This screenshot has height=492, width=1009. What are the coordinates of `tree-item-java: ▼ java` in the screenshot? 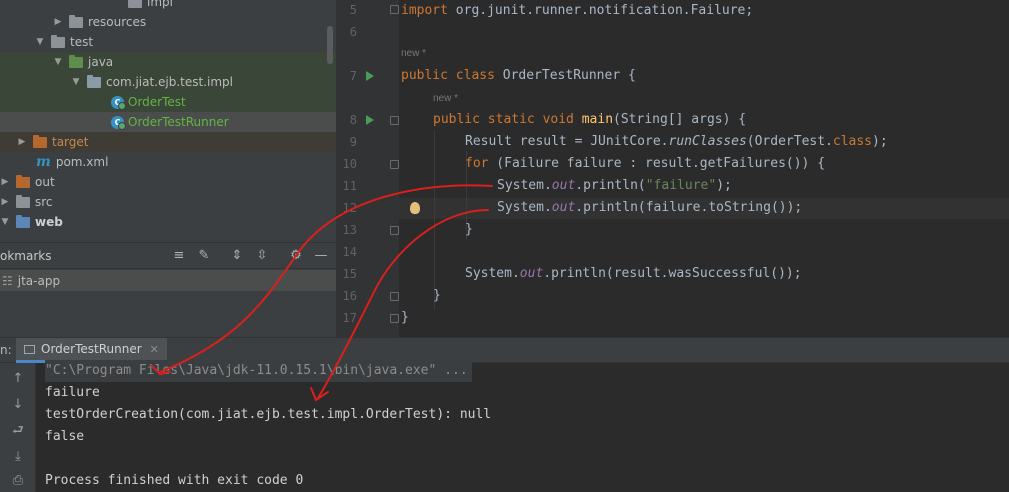 It's located at (168, 62).